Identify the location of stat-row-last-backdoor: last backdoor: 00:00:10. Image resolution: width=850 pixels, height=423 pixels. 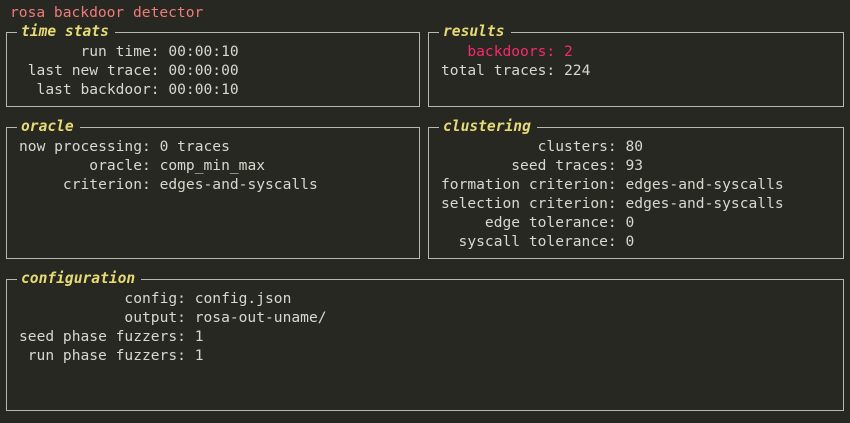
(129, 89).